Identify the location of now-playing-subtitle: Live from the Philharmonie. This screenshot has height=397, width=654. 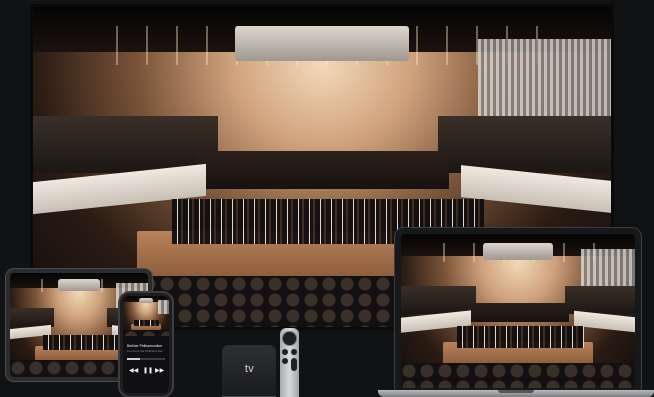
(145, 351).